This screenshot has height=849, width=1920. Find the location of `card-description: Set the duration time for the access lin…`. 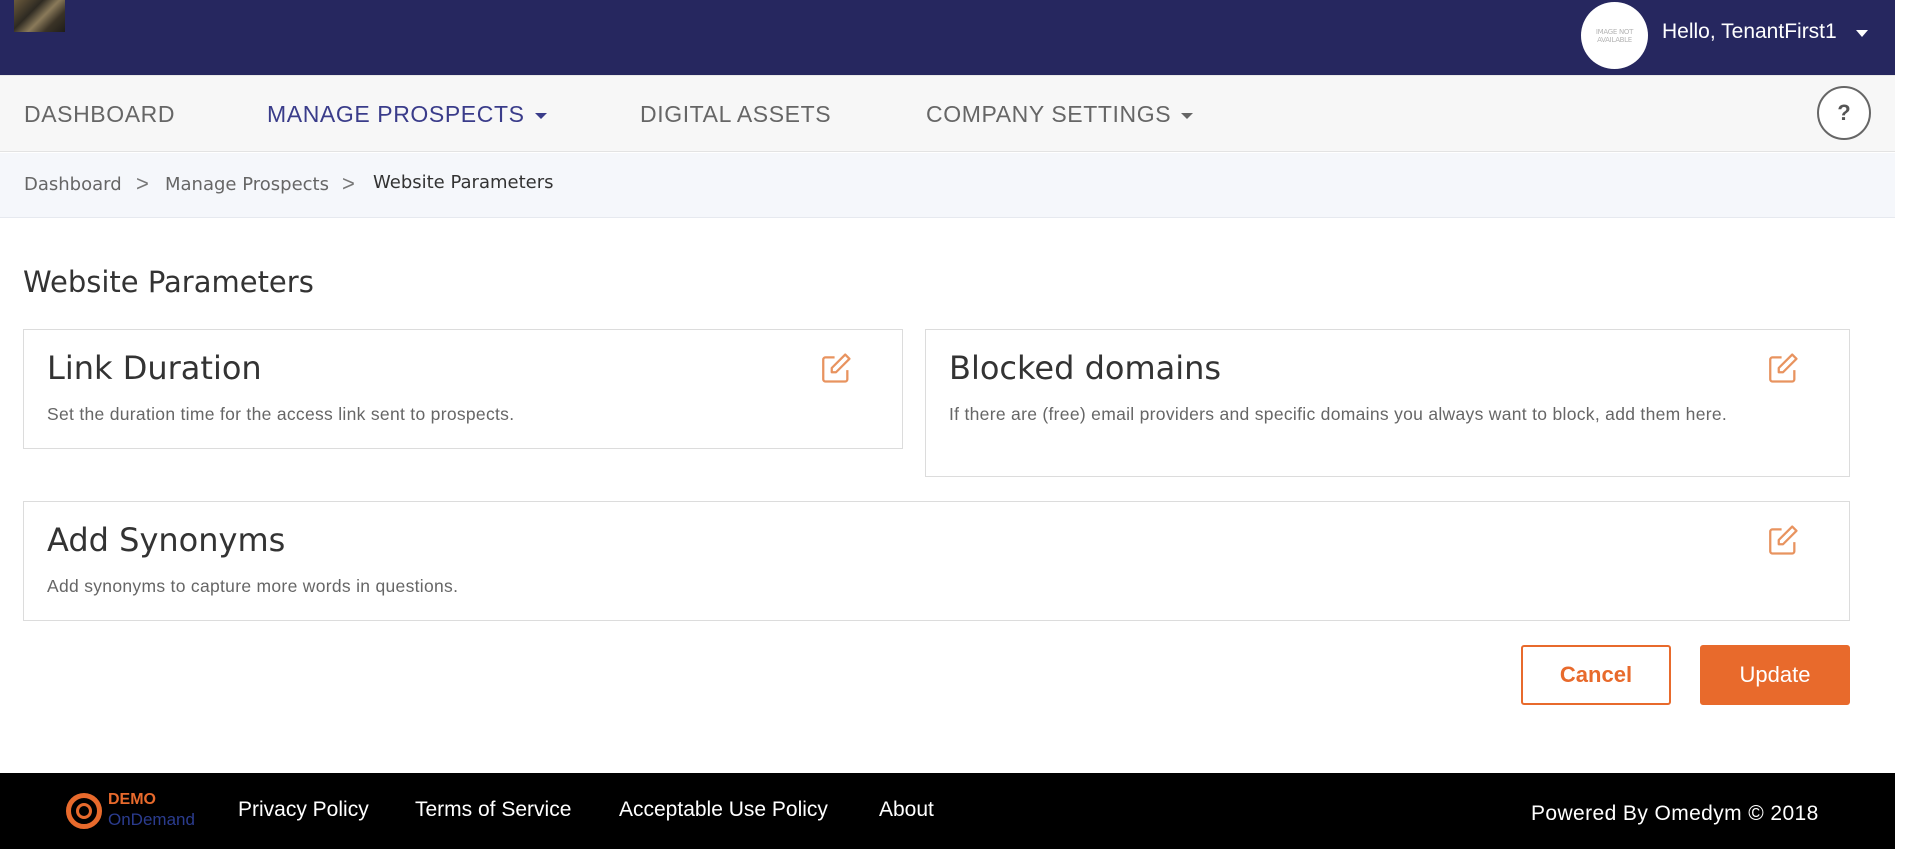

card-description: Set the duration time for the access lin… is located at coordinates (281, 414).